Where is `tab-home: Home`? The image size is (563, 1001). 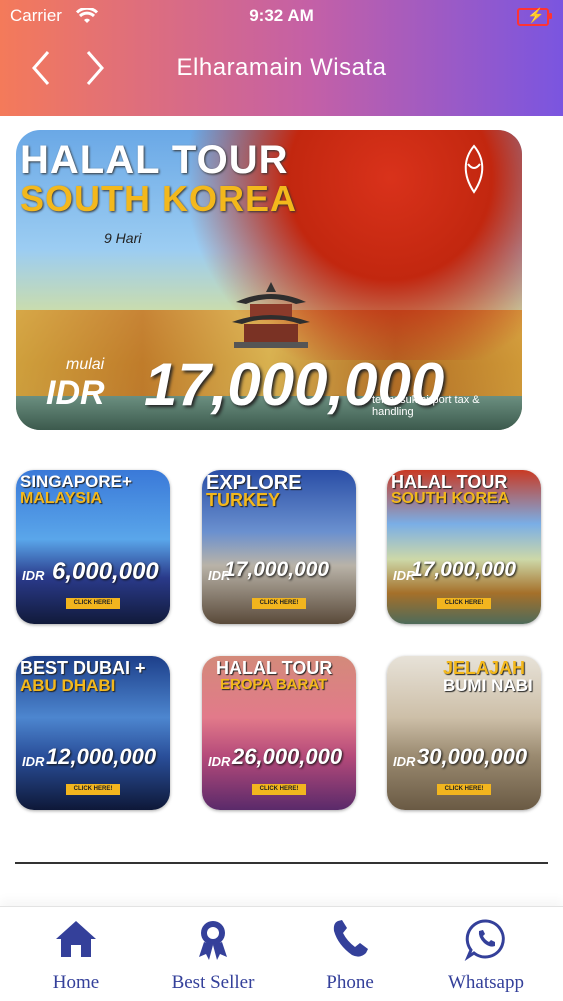
tab-home: Home is located at coordinates (76, 955).